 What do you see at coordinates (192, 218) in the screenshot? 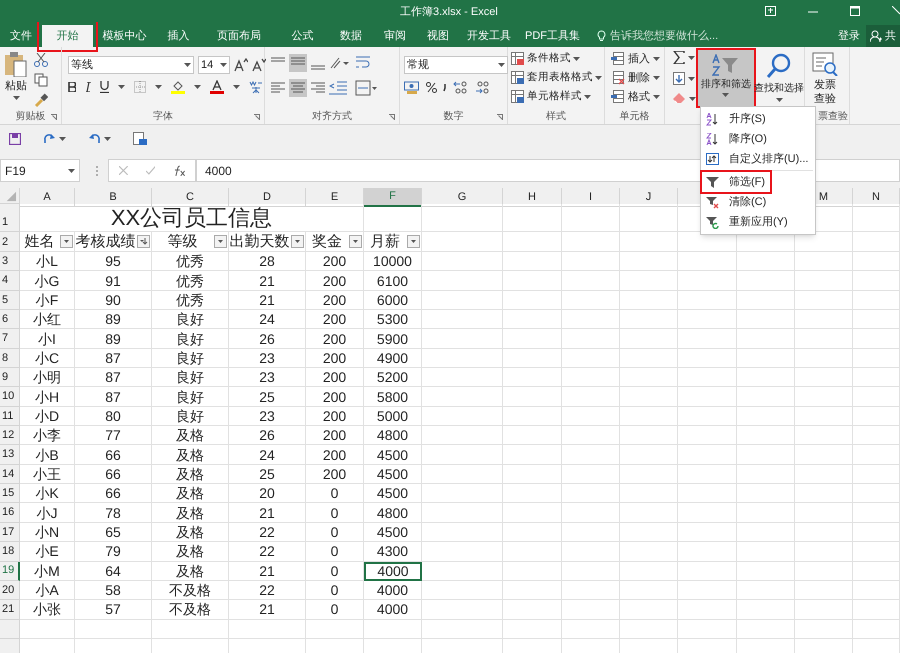
I see `sheet-title: XX公司员工信息` at bounding box center [192, 218].